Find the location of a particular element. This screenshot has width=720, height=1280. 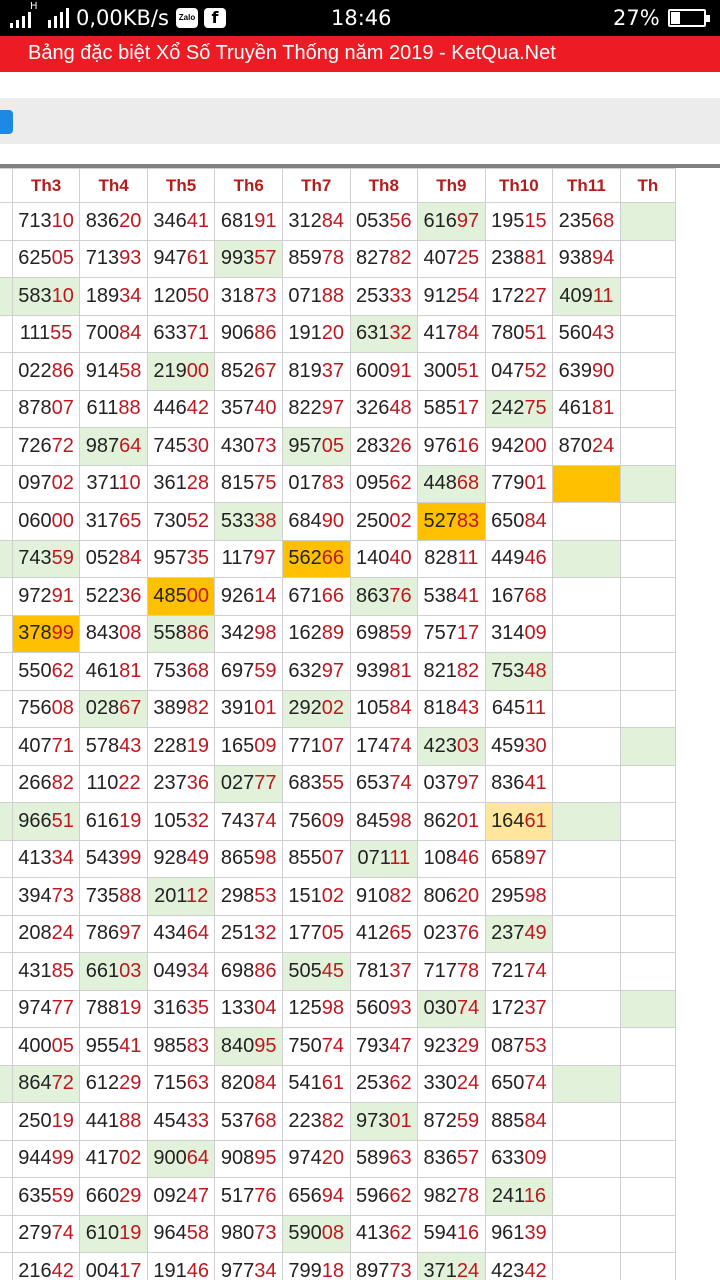

result-cell: 09702 is located at coordinates (46, 483).